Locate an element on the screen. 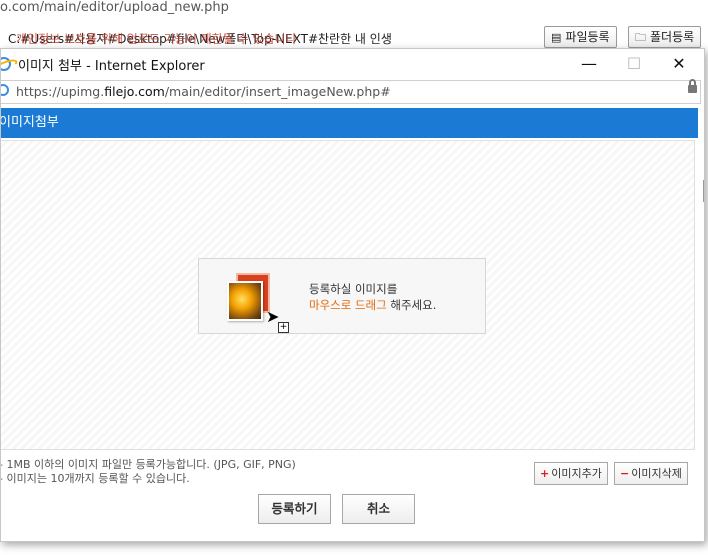 The image size is (708, 555). add-image-label: 이미지추가 is located at coordinates (576, 473).